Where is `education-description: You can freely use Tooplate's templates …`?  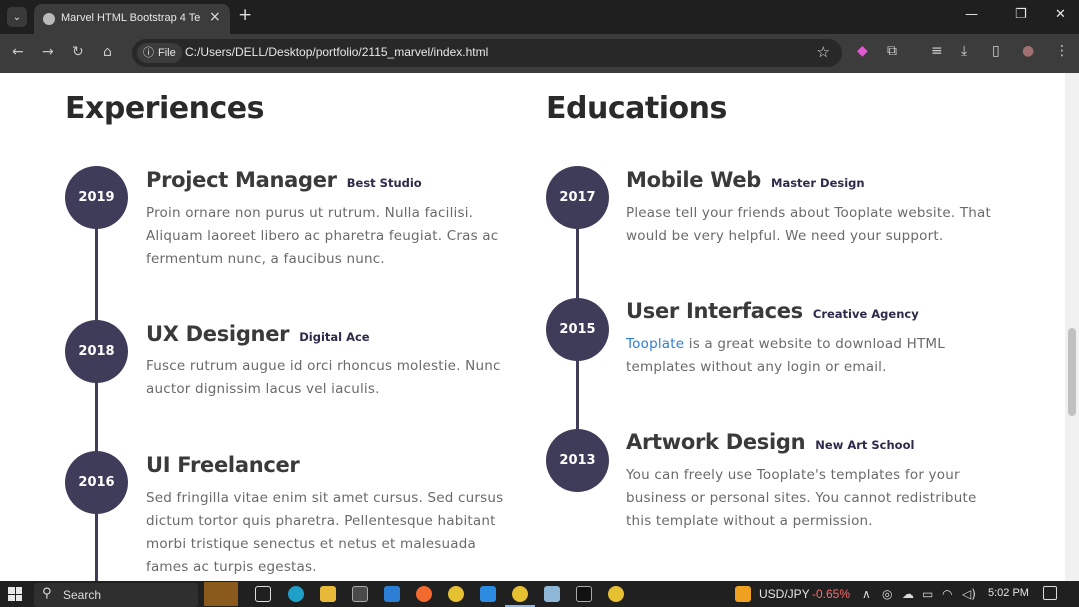
education-description: You can freely use Tooplate's templates … is located at coordinates (801, 498).